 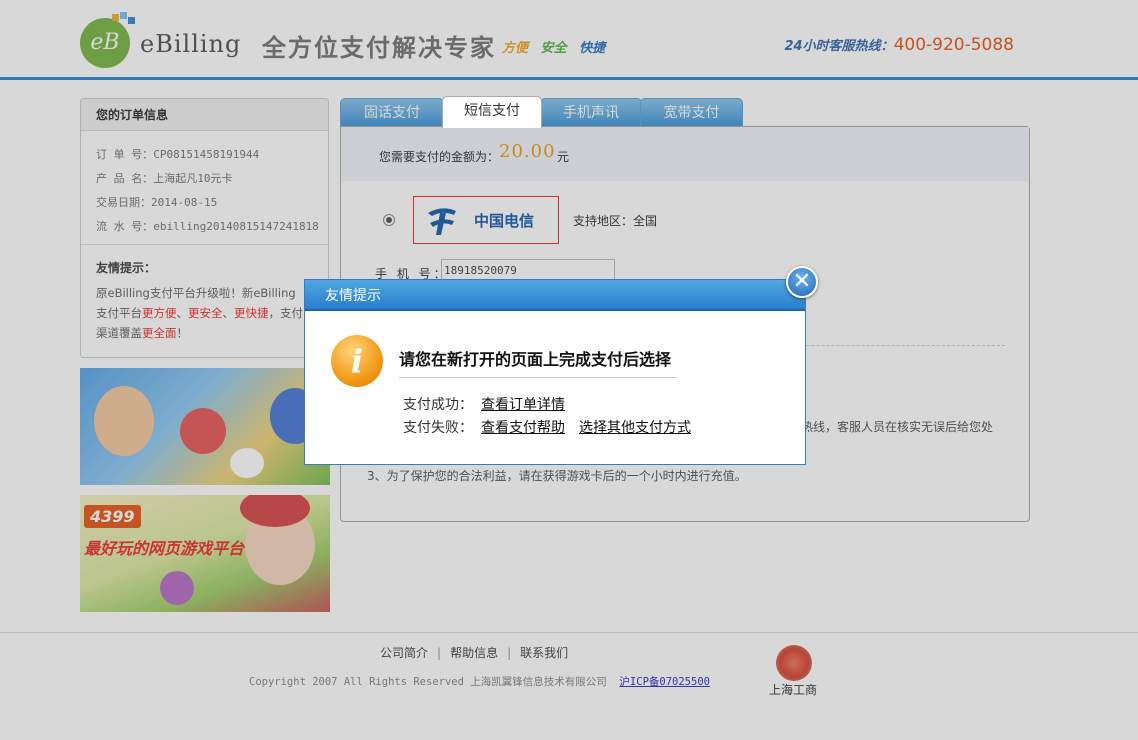 I want to click on fail-row: 支付失败： 查看支付帮助 选择其他支付方式, so click(x=547, y=427).